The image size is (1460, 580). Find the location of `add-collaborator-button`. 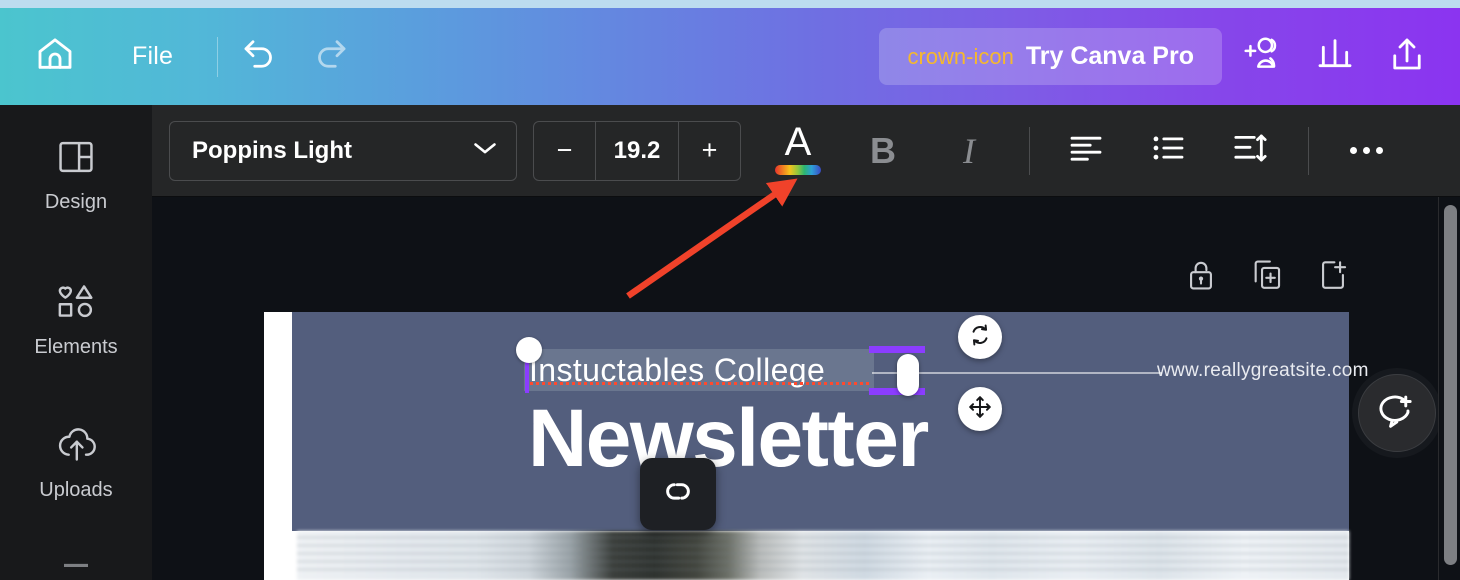

add-collaborator-button is located at coordinates (1263, 57).